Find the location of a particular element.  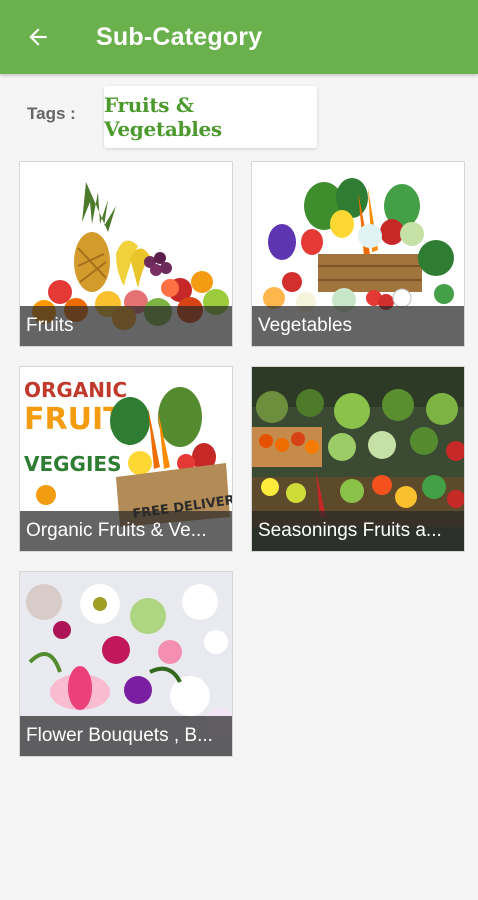

svg-text: ORGANIC is located at coordinates (75, 390).